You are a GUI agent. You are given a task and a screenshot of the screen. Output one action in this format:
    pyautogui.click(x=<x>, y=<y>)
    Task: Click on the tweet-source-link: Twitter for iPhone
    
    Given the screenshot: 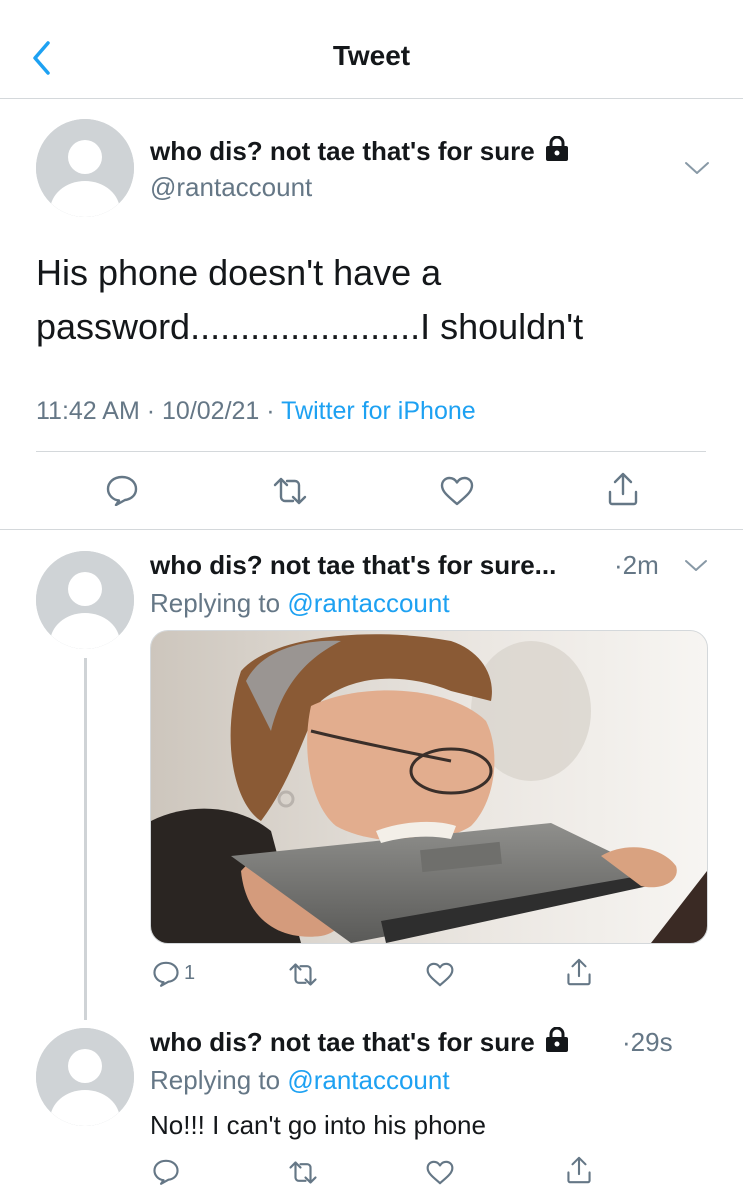 What is the action you would take?
    pyautogui.click(x=378, y=411)
    